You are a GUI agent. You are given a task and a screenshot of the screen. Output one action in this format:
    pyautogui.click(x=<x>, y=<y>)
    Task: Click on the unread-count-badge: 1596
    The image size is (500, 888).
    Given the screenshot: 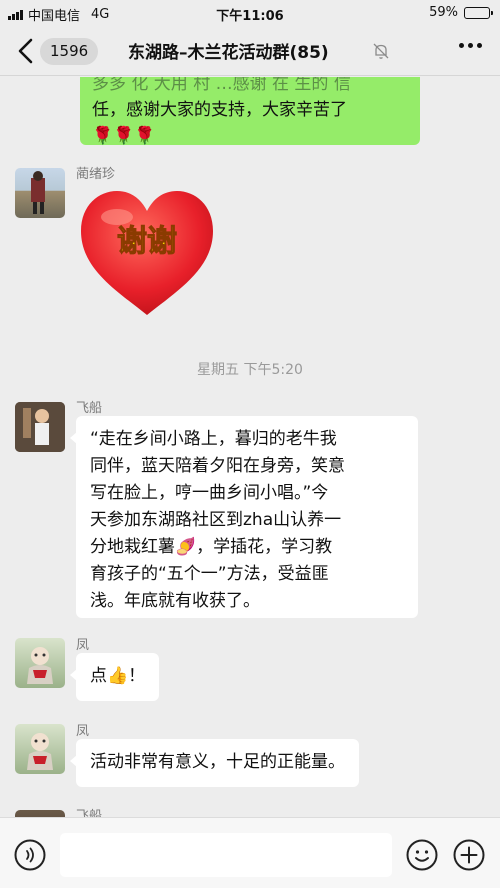 What is the action you would take?
    pyautogui.click(x=69, y=51)
    